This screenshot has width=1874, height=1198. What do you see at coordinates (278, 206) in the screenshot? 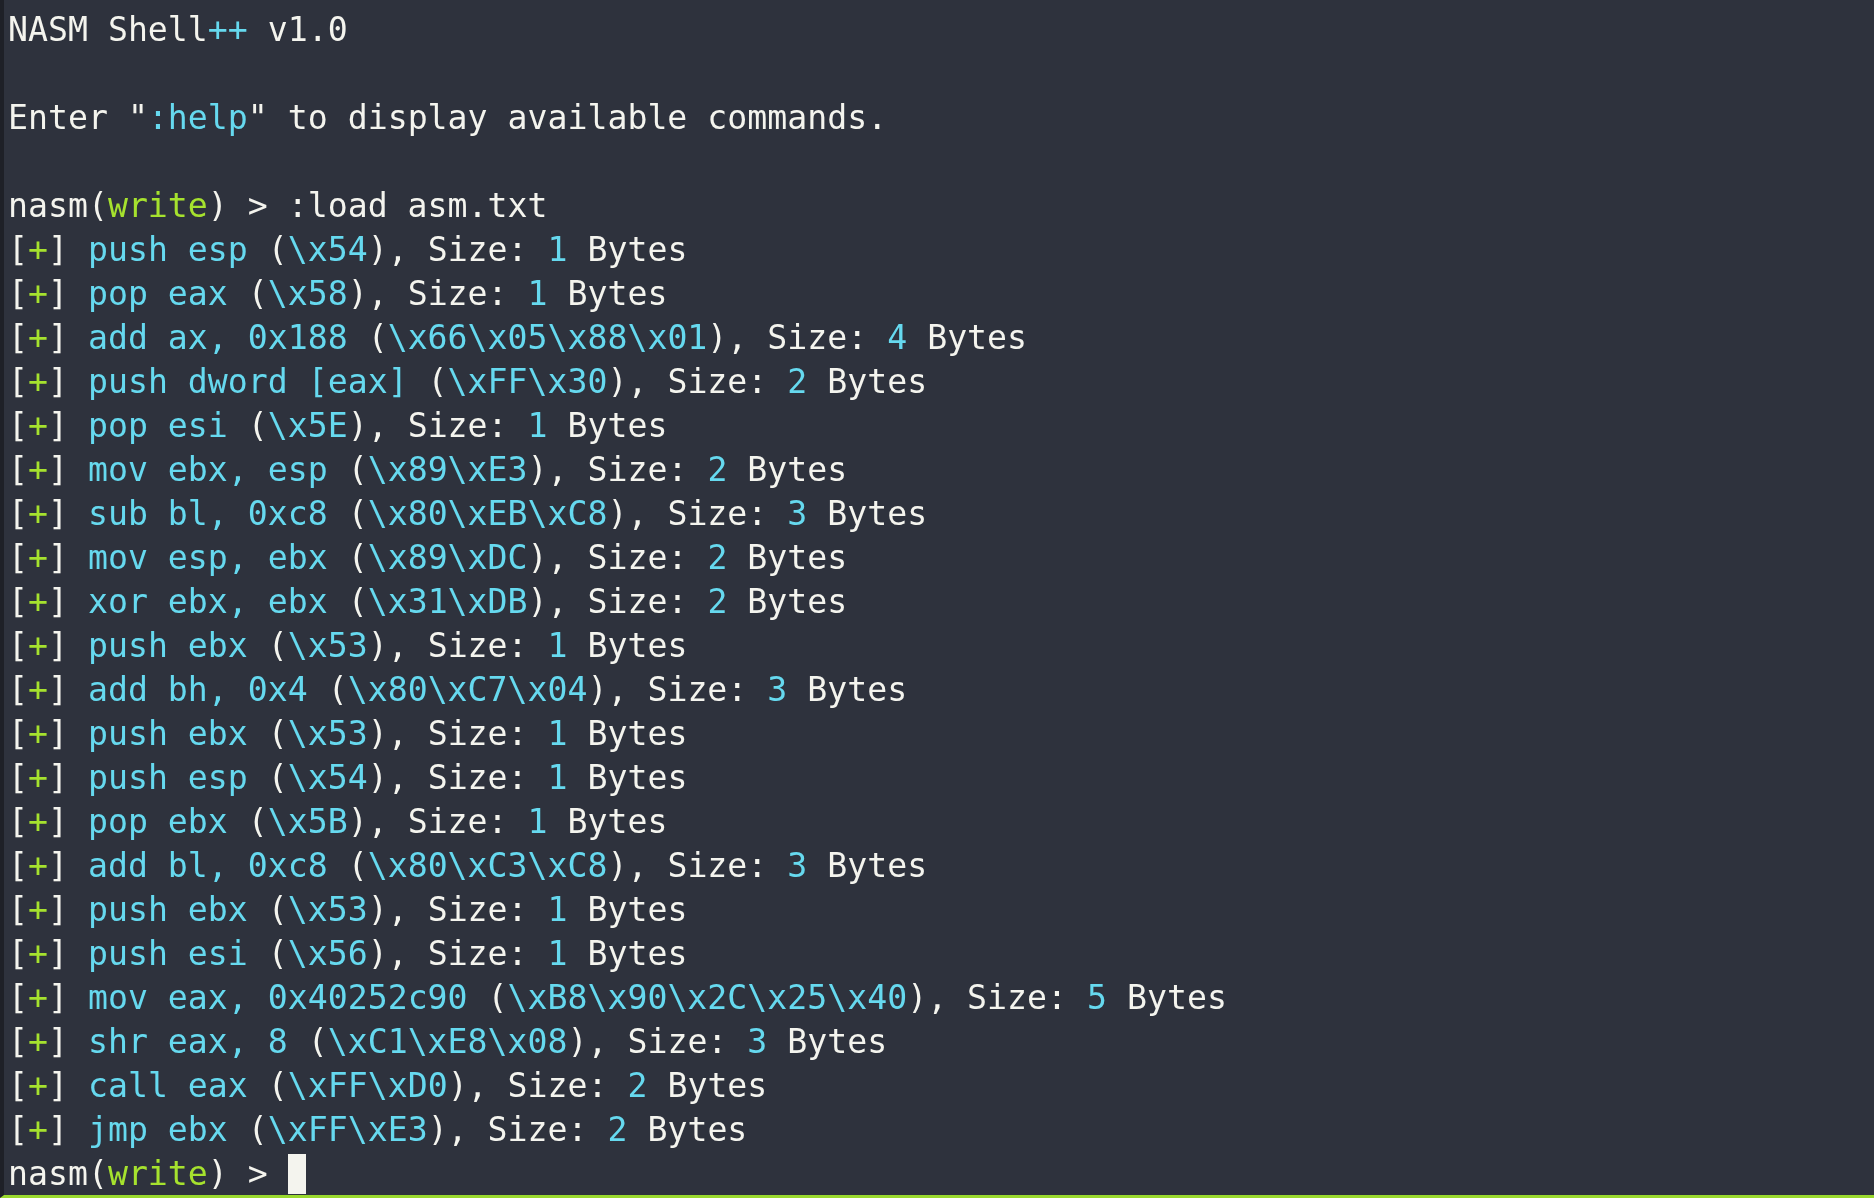
I see `prompt-line: nasm(write) > :load asm.txt` at bounding box center [278, 206].